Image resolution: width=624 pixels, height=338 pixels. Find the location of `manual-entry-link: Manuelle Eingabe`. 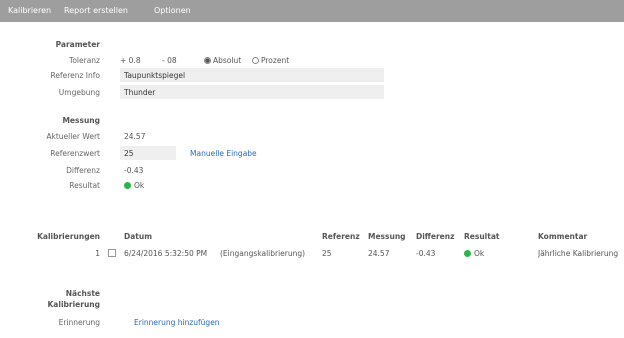

manual-entry-link: Manuelle Eingabe is located at coordinates (223, 153).